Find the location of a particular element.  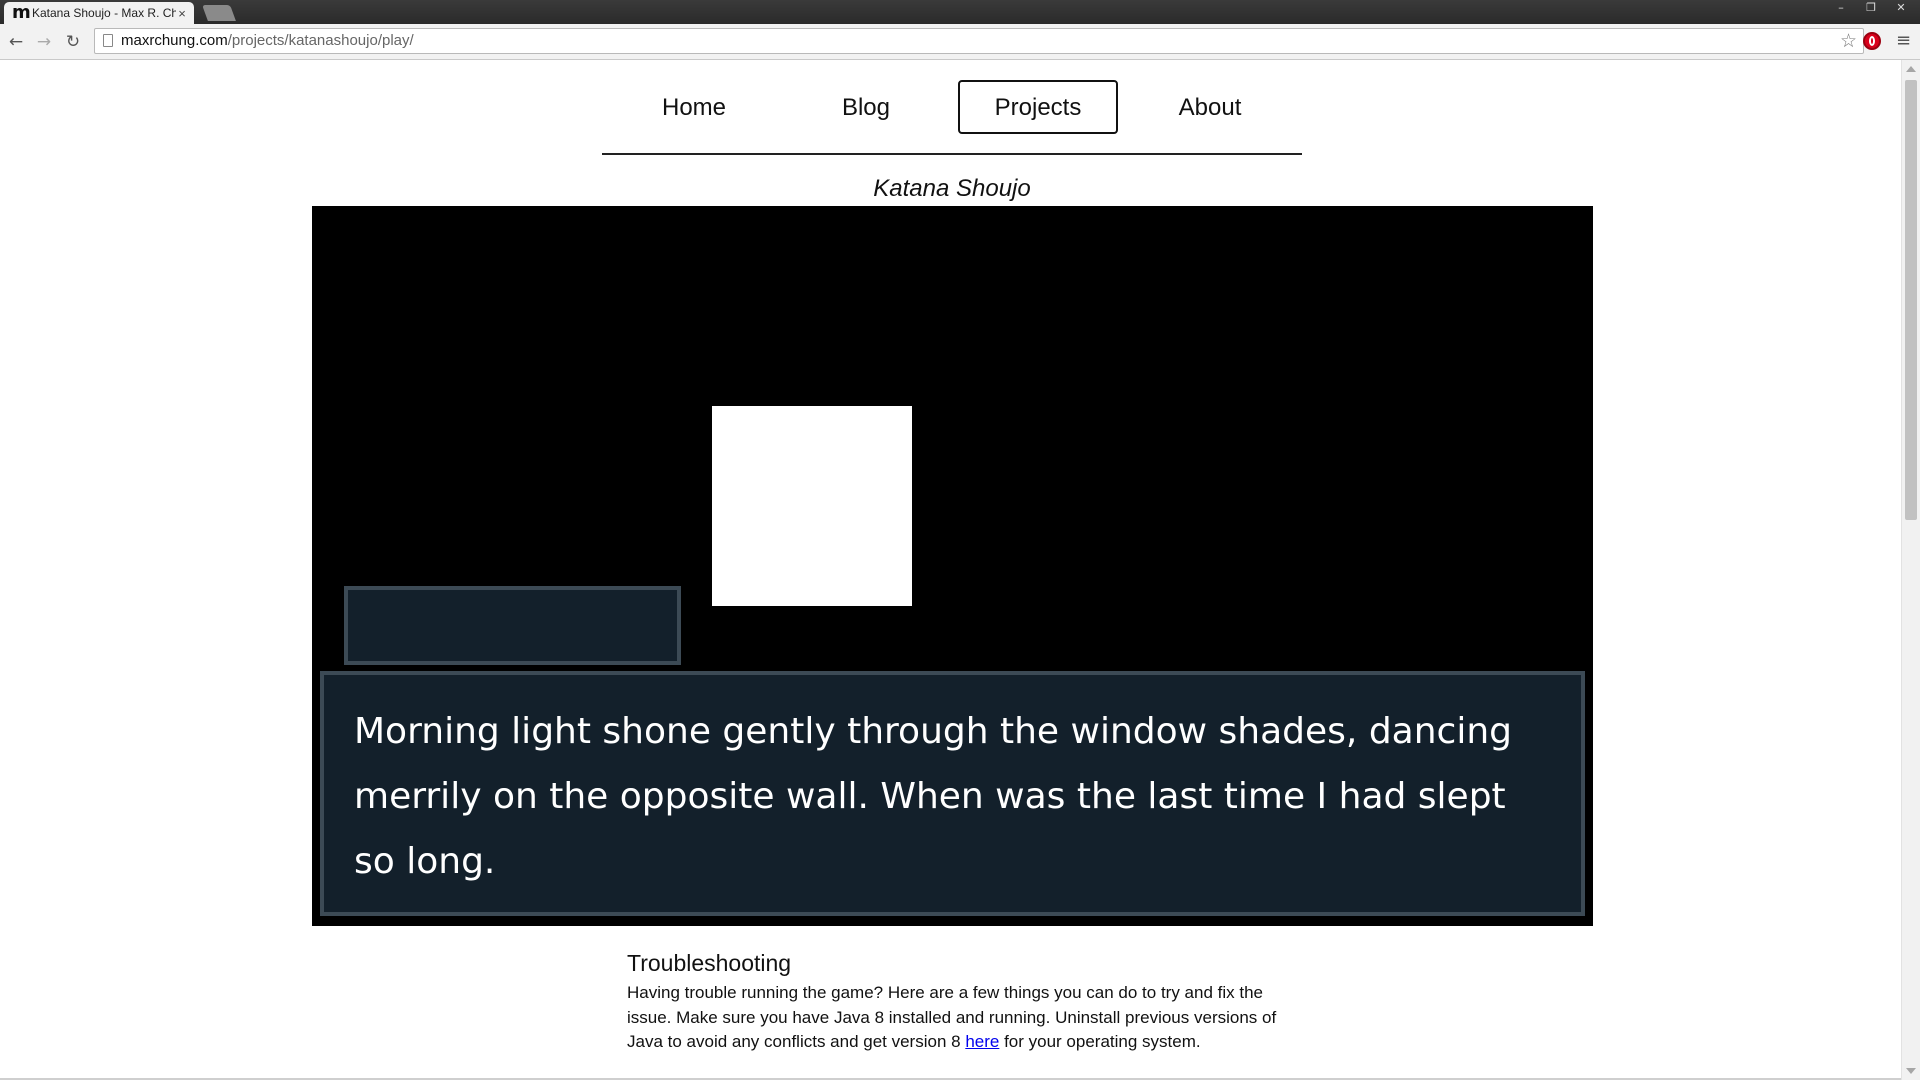

troubleshooting-heading: Troubleshooting is located at coordinates (709, 963).